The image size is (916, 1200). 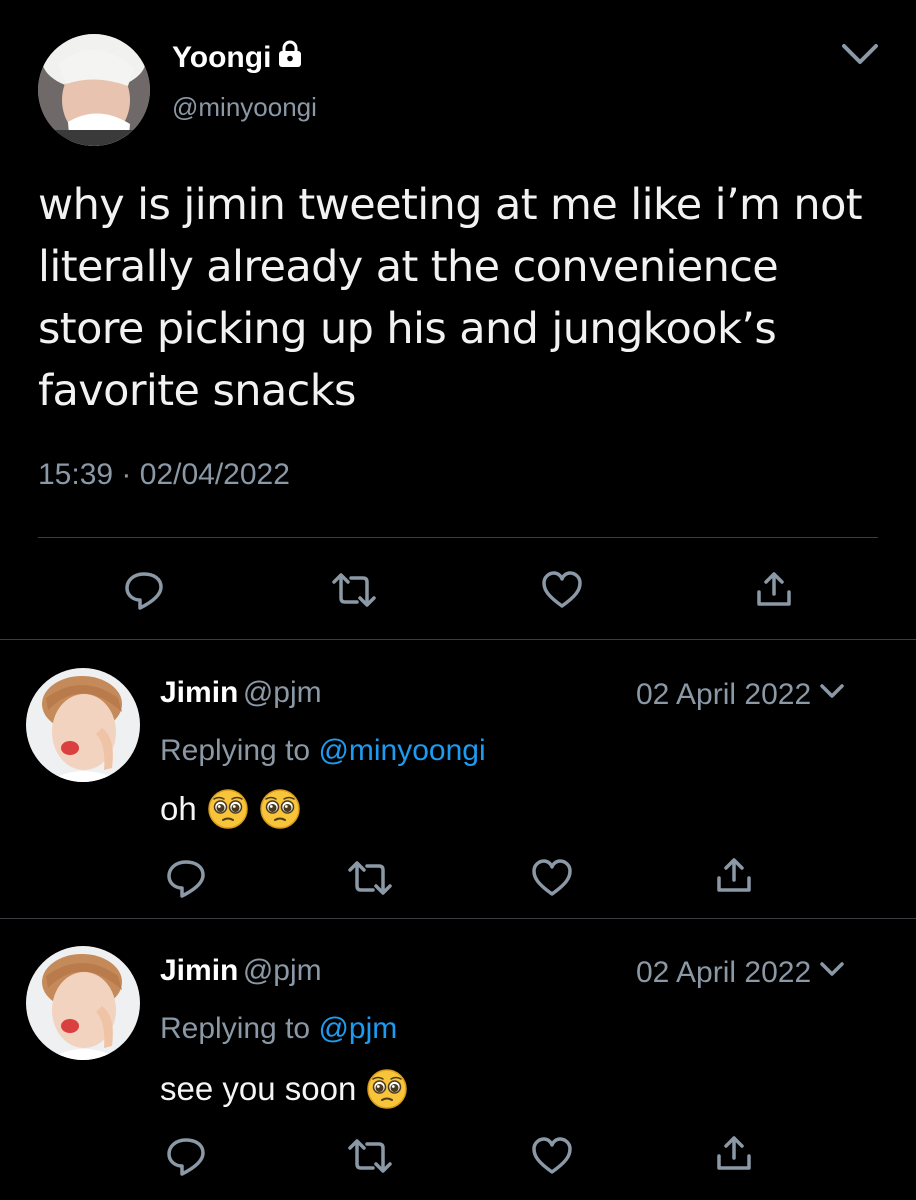 What do you see at coordinates (214, 474) in the screenshot?
I see `tweet-date: 02/04/2022` at bounding box center [214, 474].